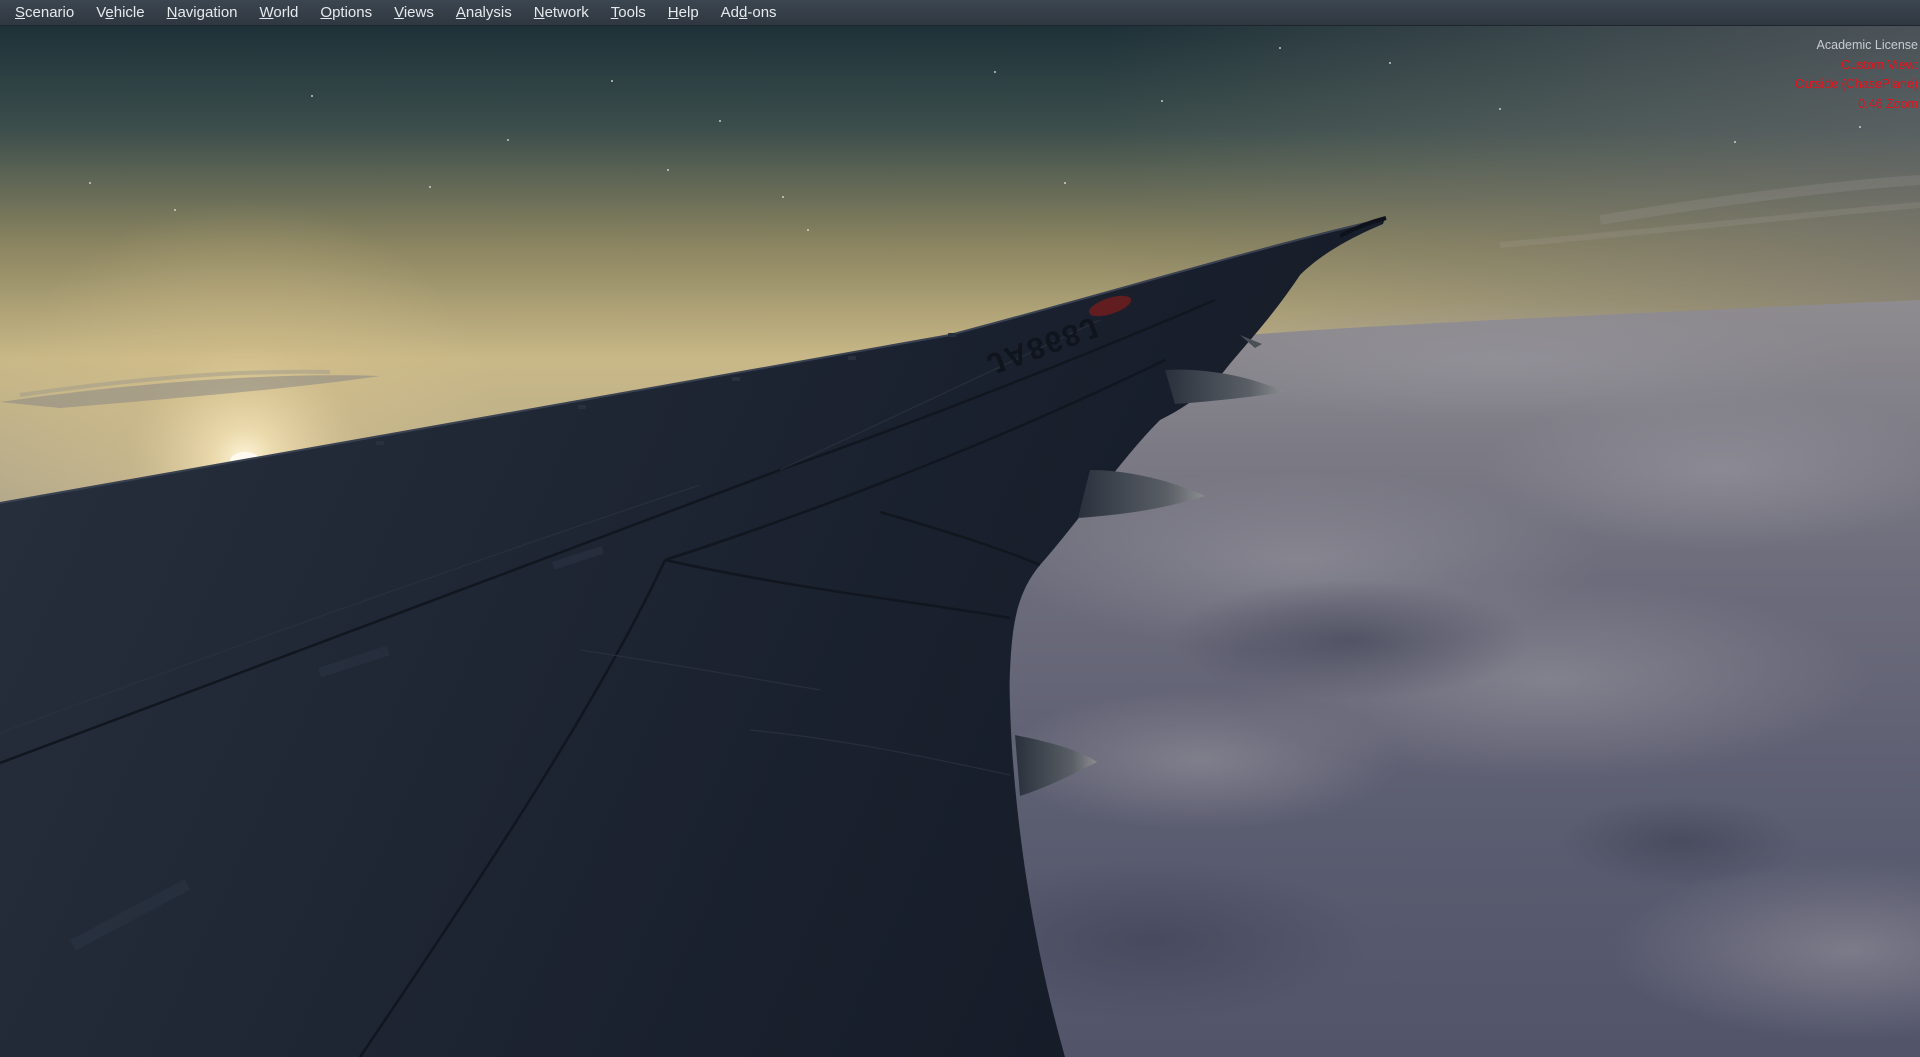 This screenshot has height=1057, width=1920. I want to click on menu-options: Options, so click(346, 13).